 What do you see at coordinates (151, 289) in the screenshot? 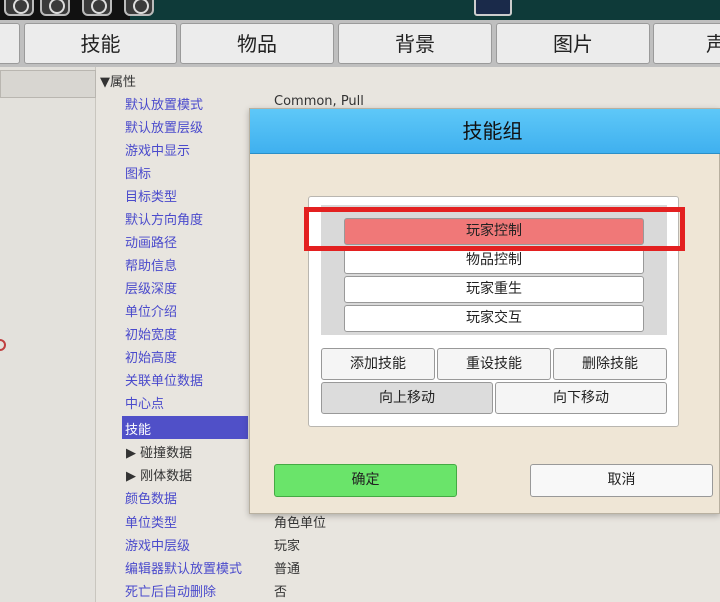
I see `property-name: 层级深度` at bounding box center [151, 289].